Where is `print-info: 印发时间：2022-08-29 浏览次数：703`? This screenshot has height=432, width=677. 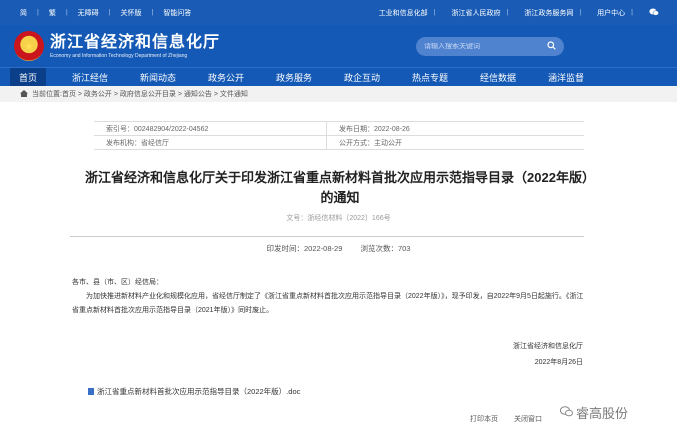
print-info: 印发时间：2022-08-29 浏览次数：703 is located at coordinates (338, 248).